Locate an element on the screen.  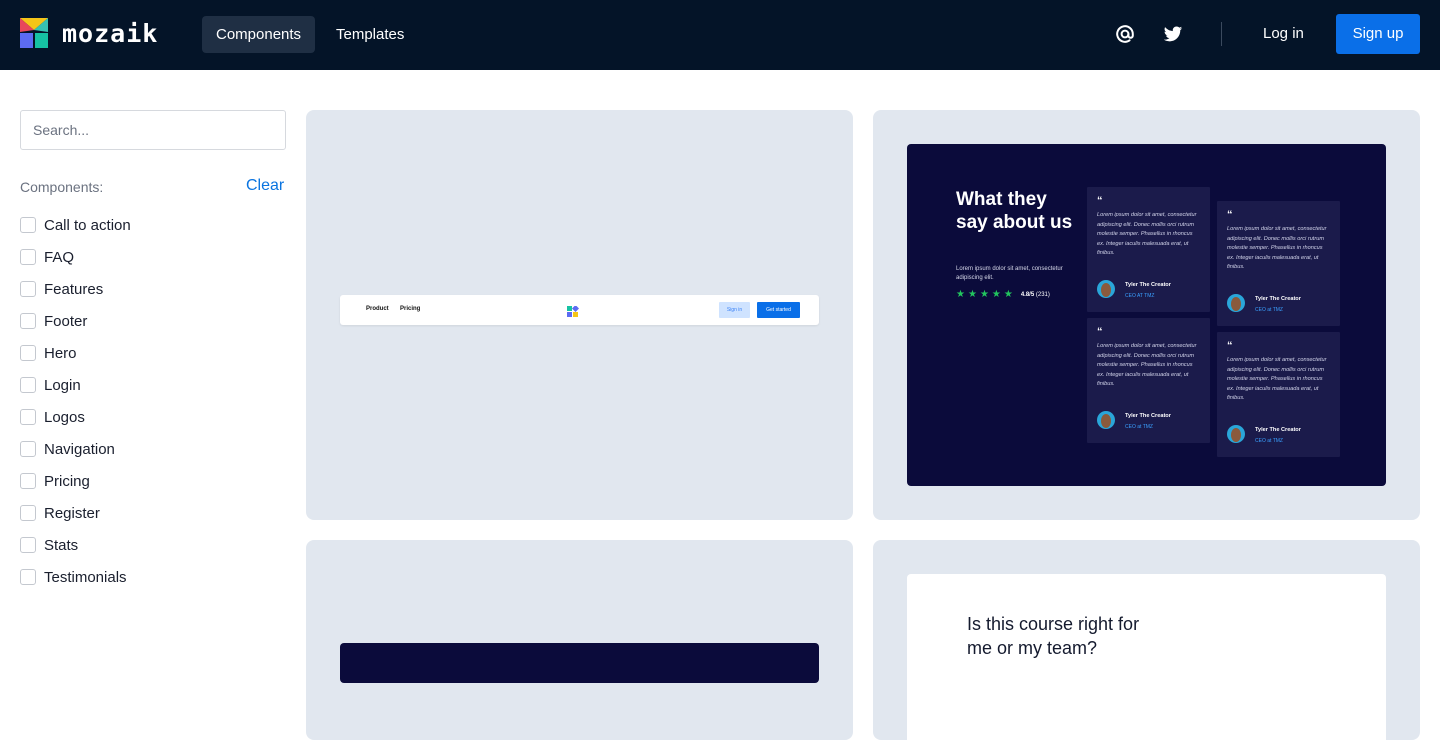
filter-label: Testimonials is located at coordinates (85, 577).